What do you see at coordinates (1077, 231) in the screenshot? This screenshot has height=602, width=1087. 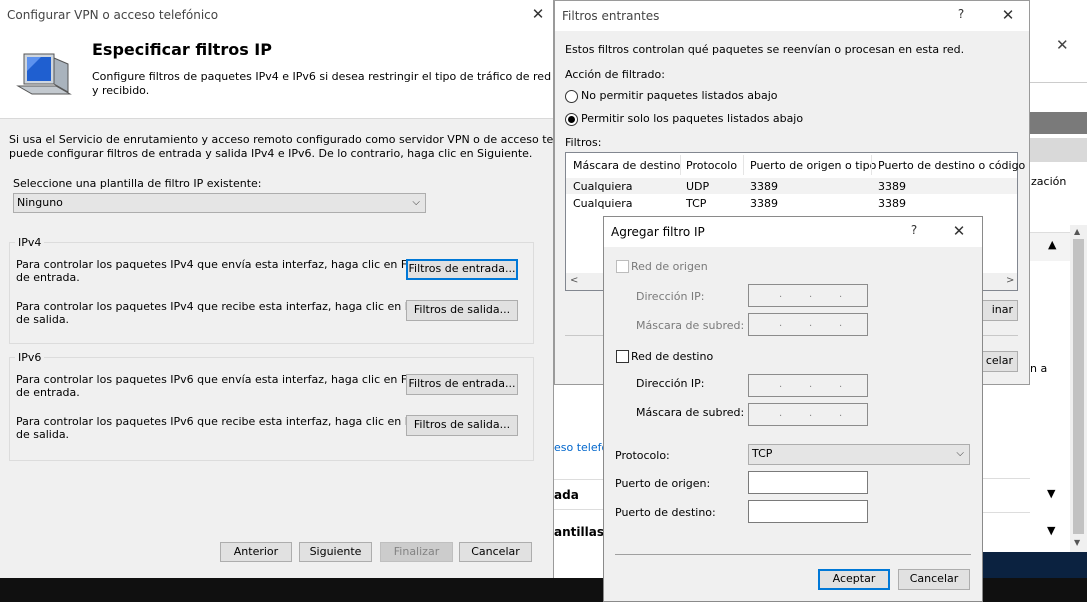 I see `scroll-up-icon: ▲` at bounding box center [1077, 231].